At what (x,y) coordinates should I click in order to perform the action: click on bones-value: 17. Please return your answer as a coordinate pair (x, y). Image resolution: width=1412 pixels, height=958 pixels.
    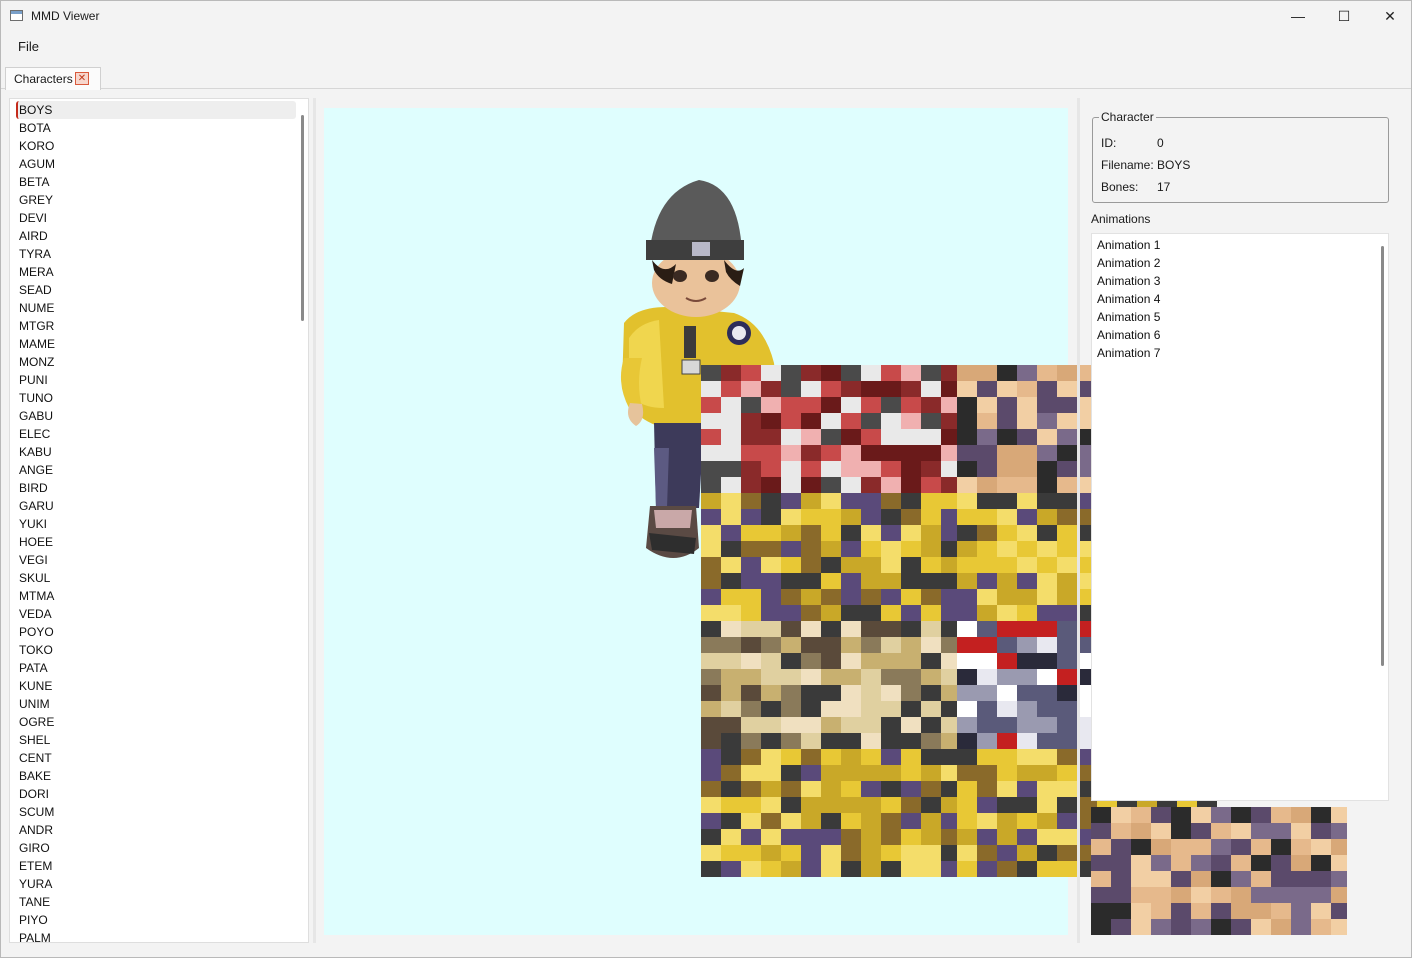
    Looking at the image, I should click on (1164, 187).